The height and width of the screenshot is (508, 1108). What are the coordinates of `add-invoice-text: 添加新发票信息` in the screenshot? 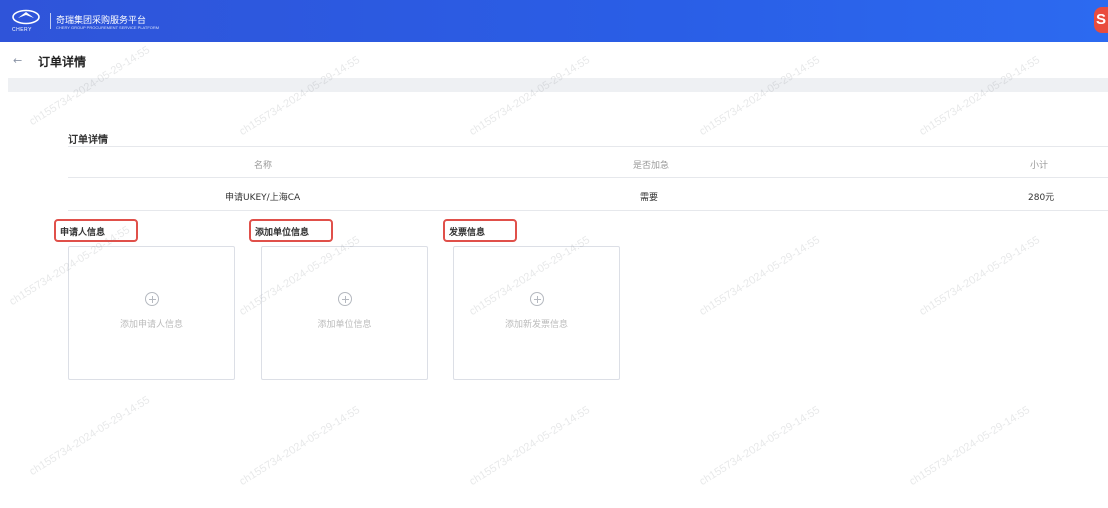 It's located at (536, 325).